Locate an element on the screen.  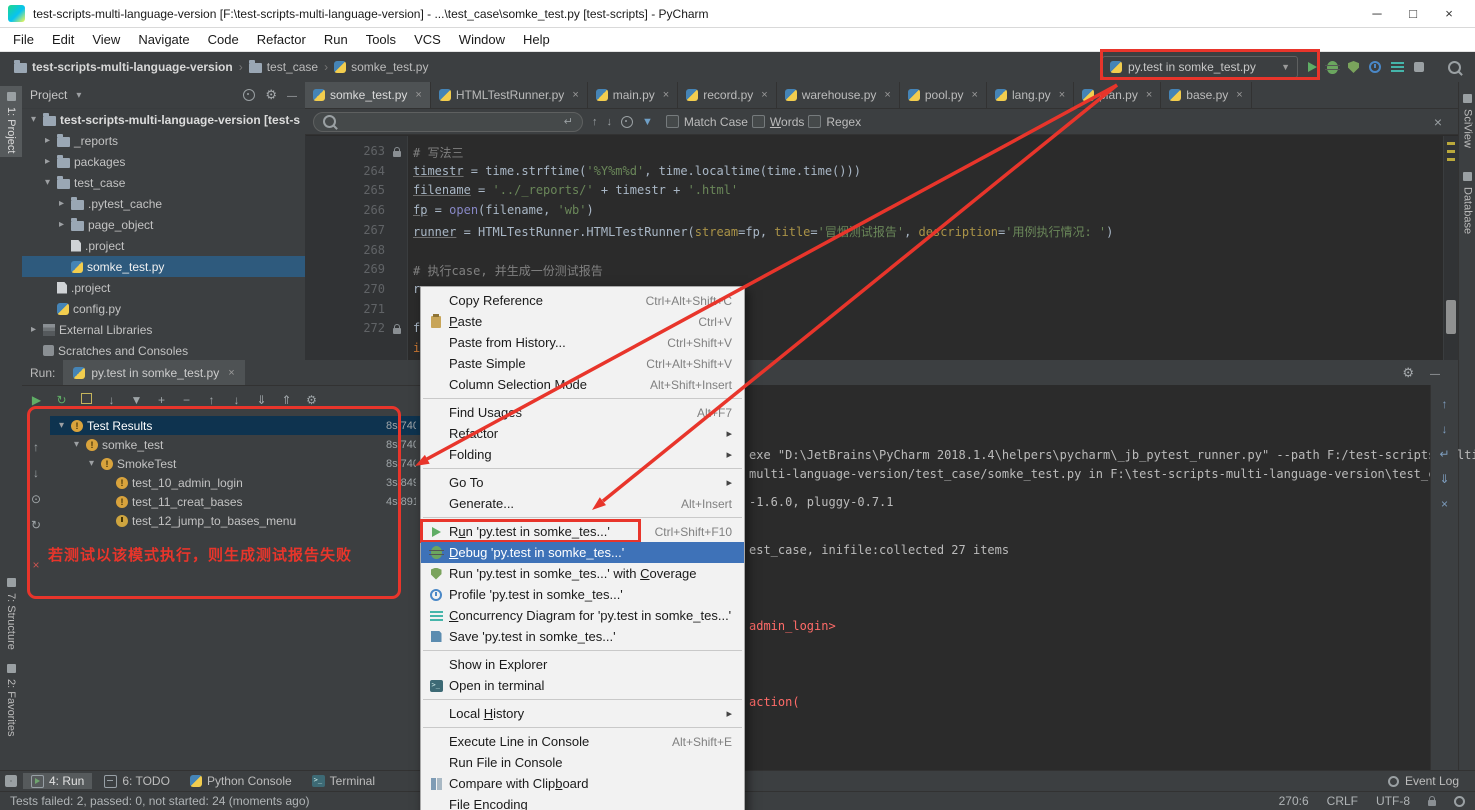
scrollbar-thumb is located at coordinates (1451, 317).